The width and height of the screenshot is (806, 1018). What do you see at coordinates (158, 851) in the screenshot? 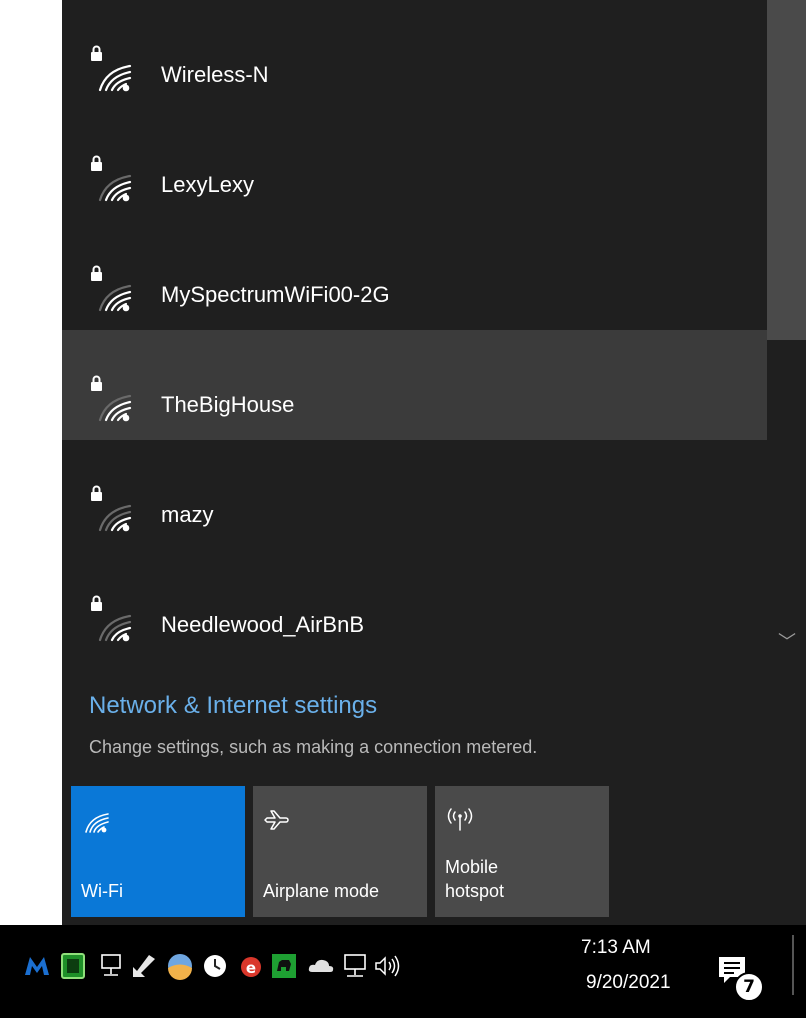
I see `wifi-toggle-tile: Wi-Fi` at bounding box center [158, 851].